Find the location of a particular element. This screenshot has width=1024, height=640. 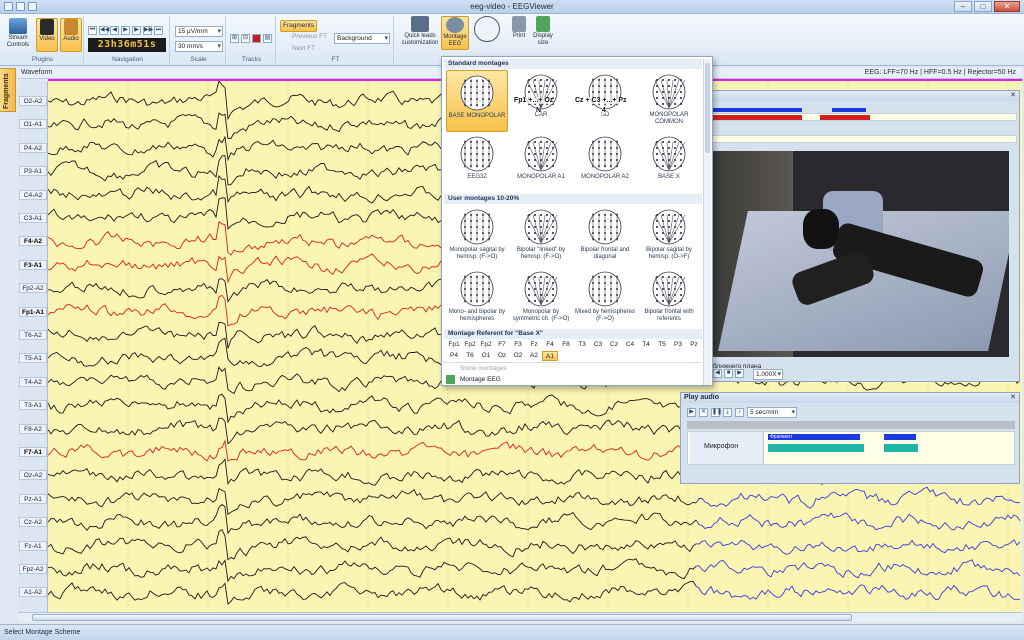

video-track is located at coordinates (864, 114).